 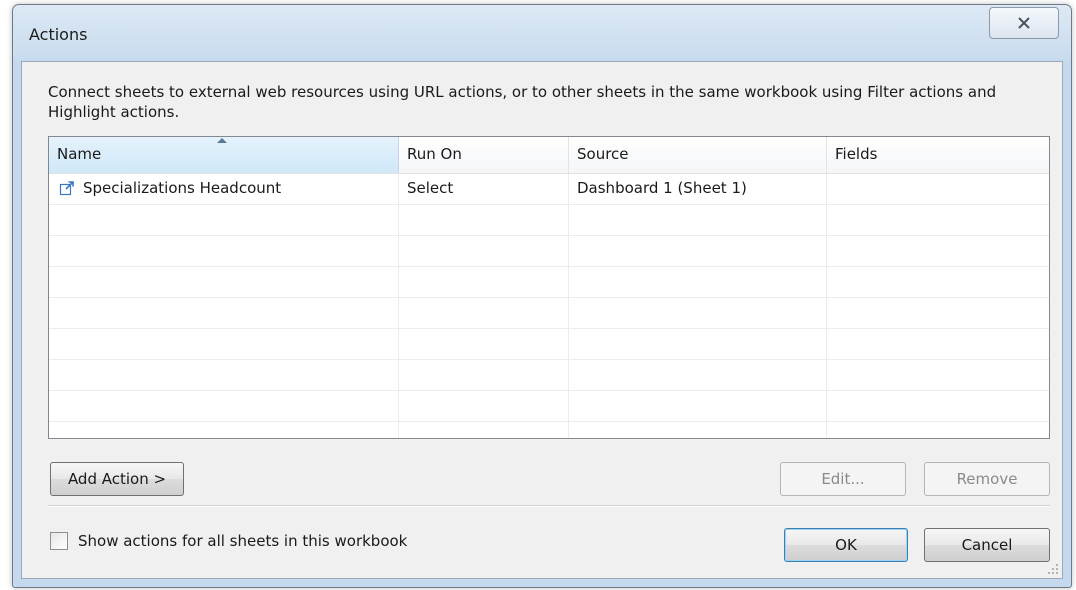 What do you see at coordinates (59, 541) in the screenshot?
I see `show-all-sheets-checkbox` at bounding box center [59, 541].